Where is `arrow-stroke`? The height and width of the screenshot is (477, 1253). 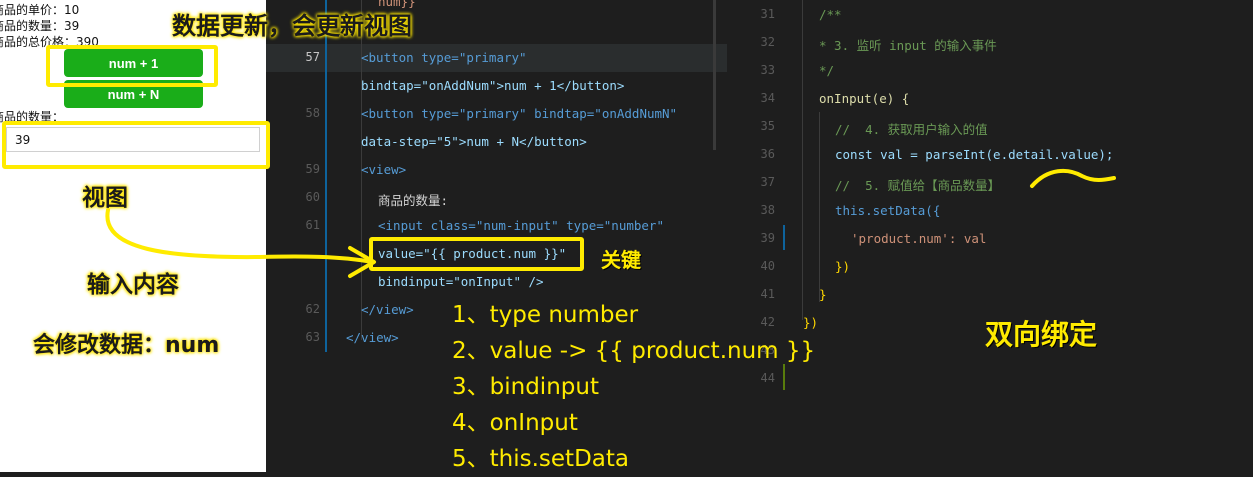 arrow-stroke is located at coordinates (239, 236).